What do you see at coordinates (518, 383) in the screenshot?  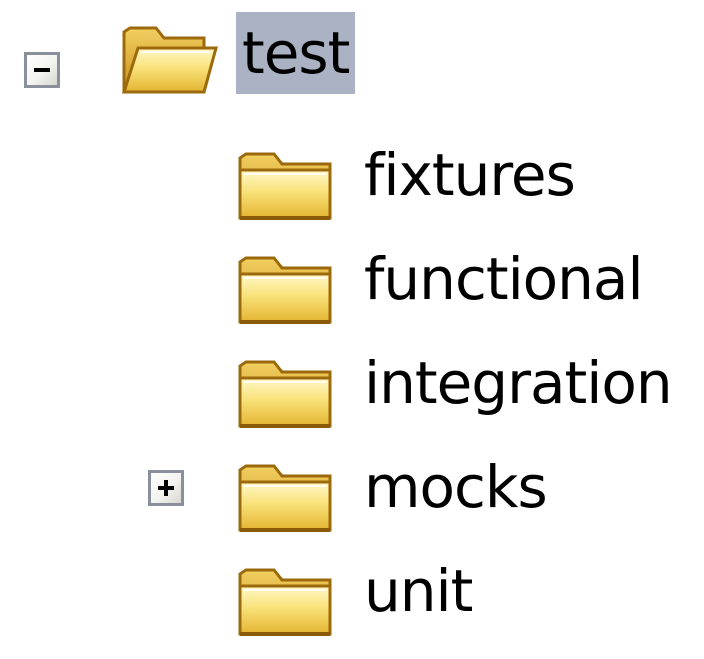 I see `tree-node-label: integration` at bounding box center [518, 383].